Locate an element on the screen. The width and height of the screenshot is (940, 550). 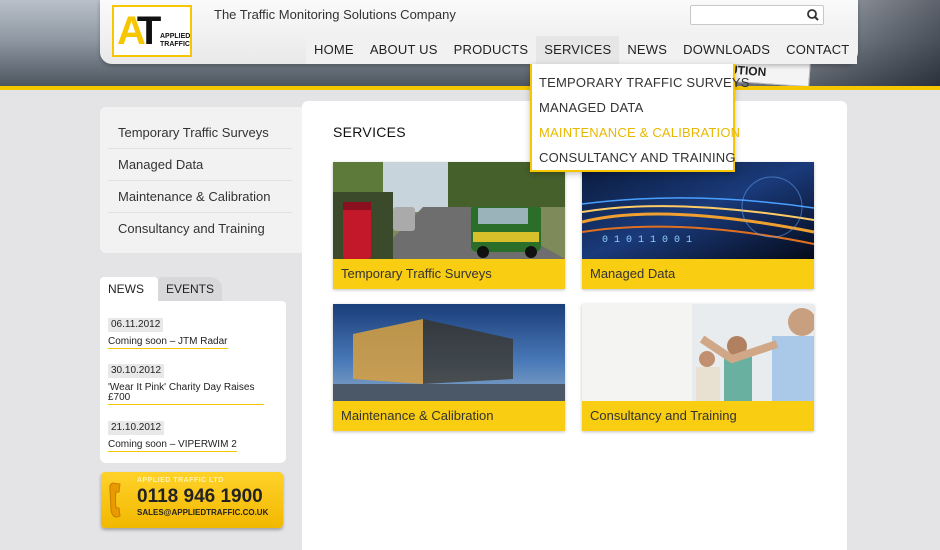
service-card-consultancy-training: Consultancy and Training is located at coordinates (698, 367).